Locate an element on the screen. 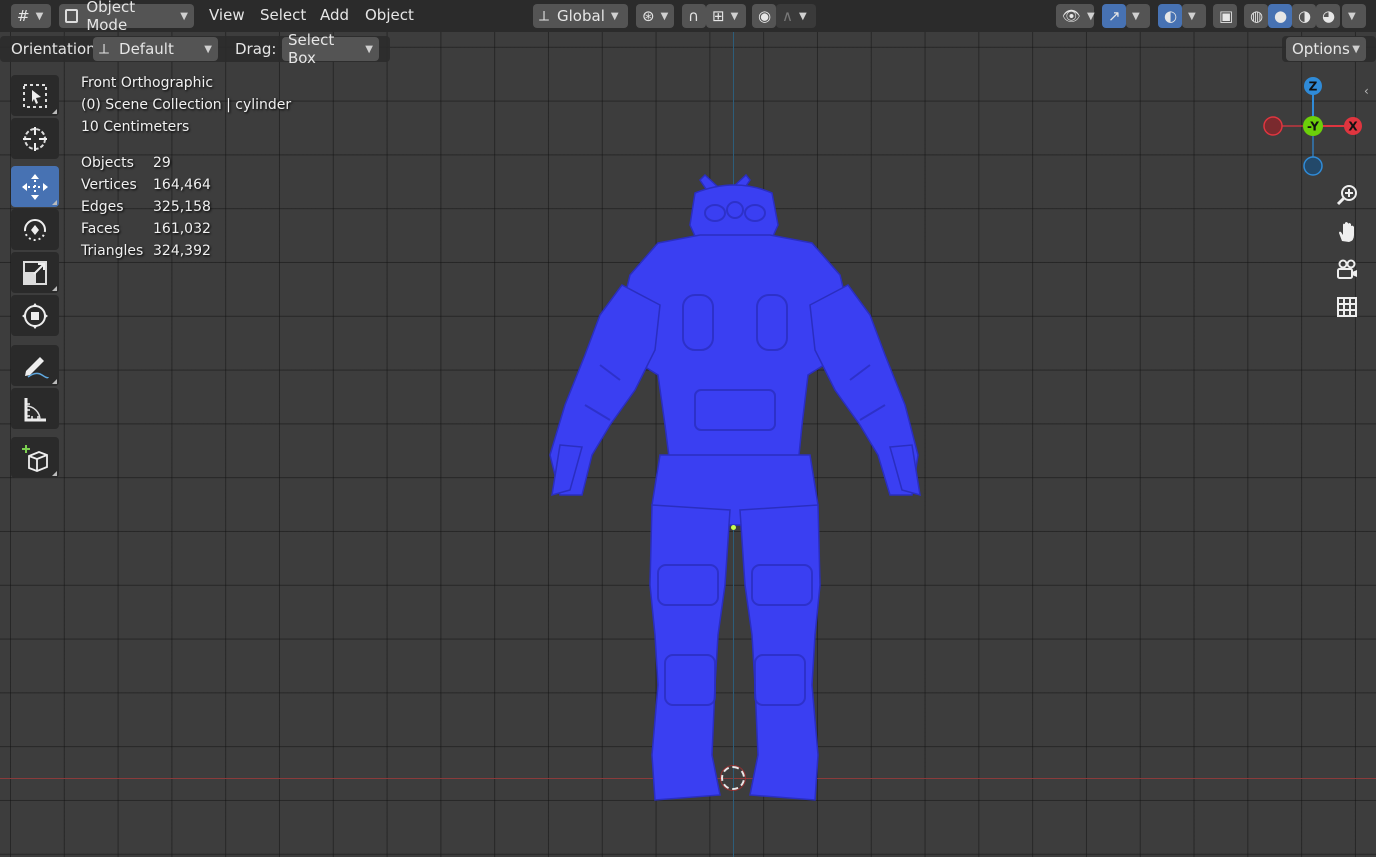  snap-target-dropdown: ⊞ ▼ is located at coordinates (726, 16).